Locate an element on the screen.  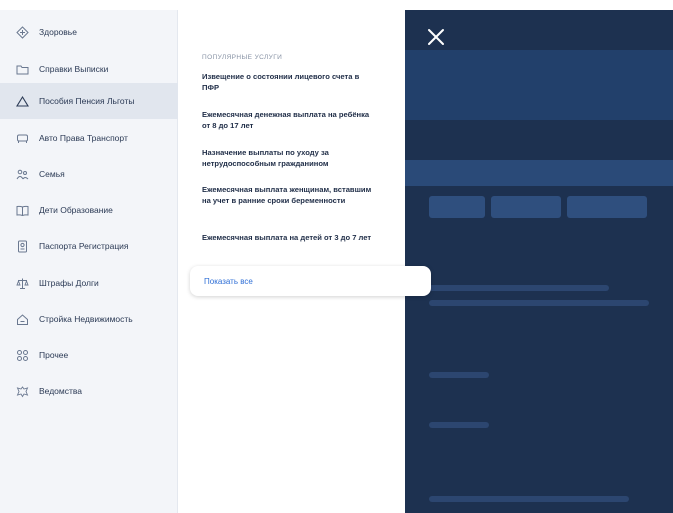
show-all-label: Показать все is located at coordinates (228, 281).